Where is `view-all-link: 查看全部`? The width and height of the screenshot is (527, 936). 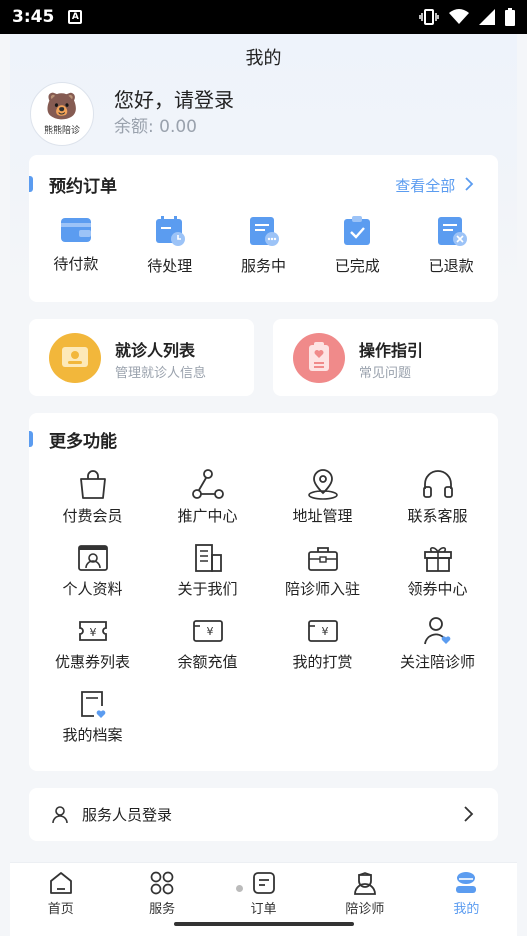
view-all-link: 查看全部 is located at coordinates (434, 185).